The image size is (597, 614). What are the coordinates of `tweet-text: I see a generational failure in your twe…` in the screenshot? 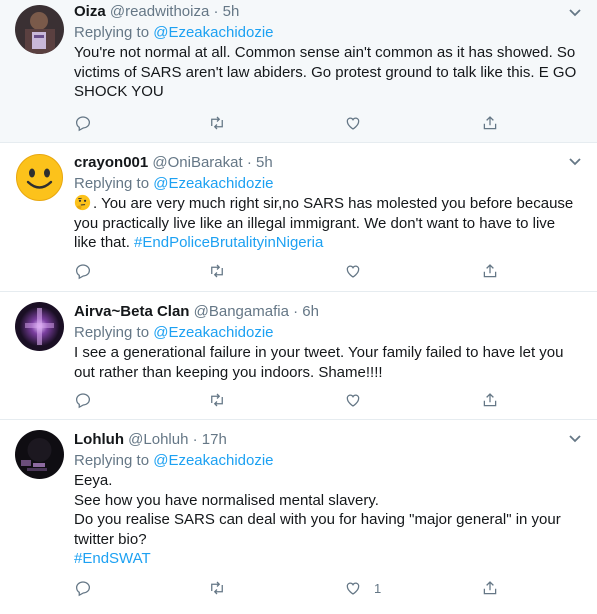 It's located at (321, 362).